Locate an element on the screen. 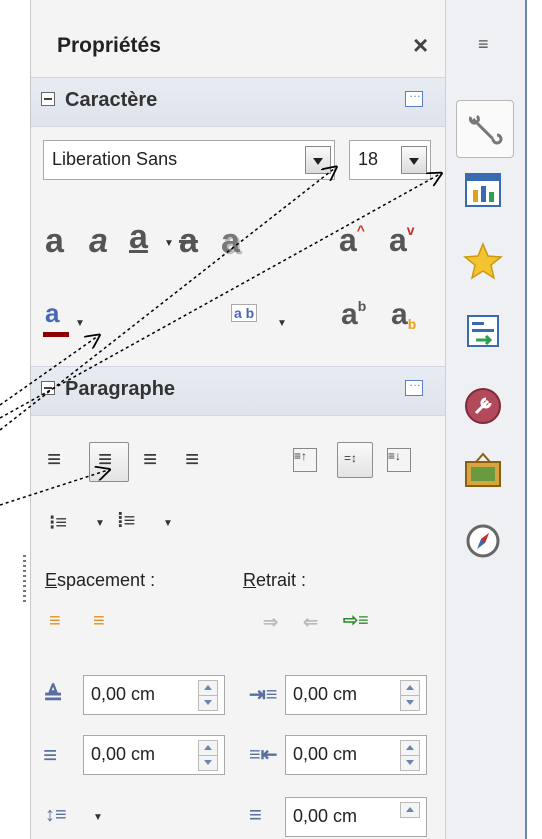  bold-icon: a is located at coordinates (54, 241).